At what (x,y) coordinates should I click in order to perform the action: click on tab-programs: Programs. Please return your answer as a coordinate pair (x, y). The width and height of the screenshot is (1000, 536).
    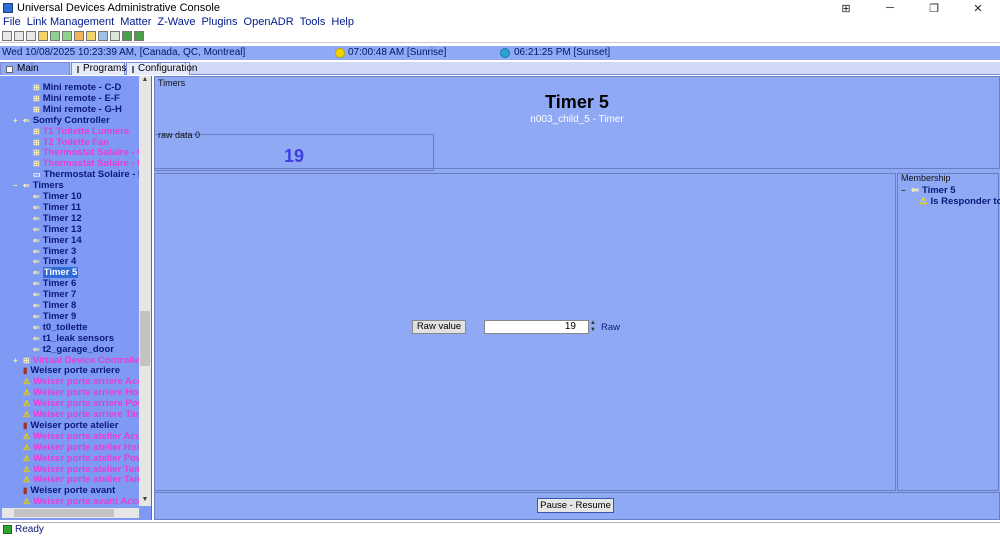
    Looking at the image, I should click on (98, 68).